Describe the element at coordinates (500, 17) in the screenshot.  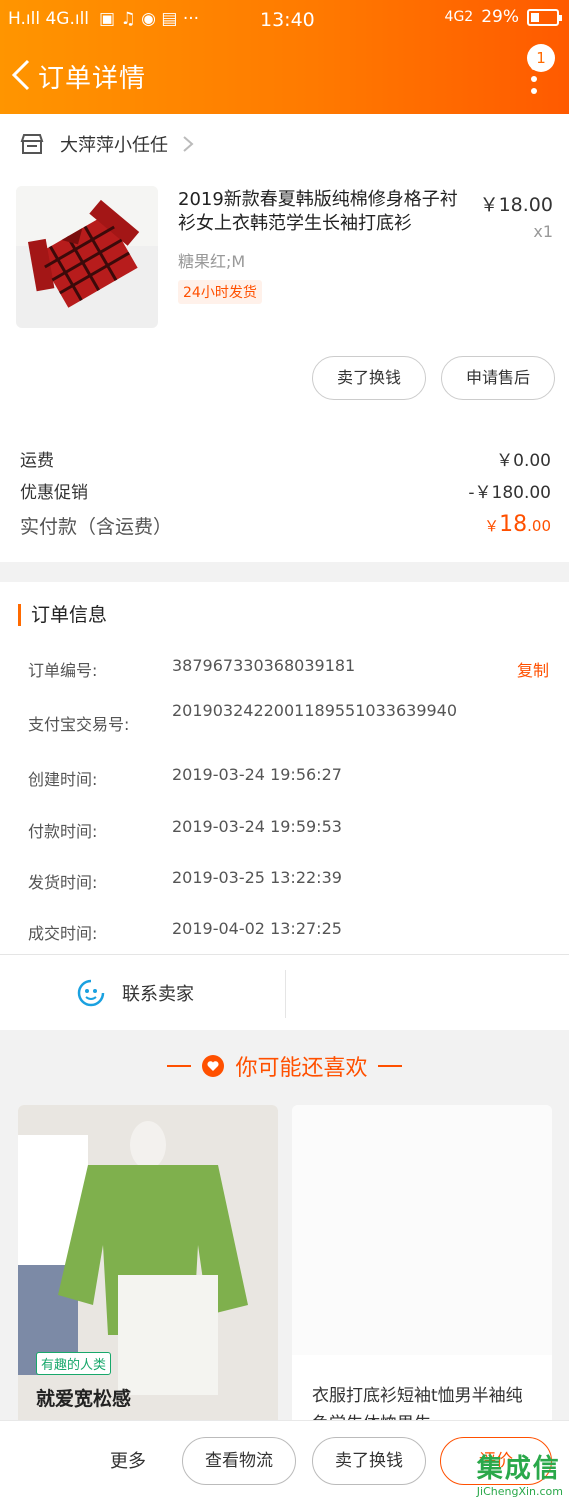
I see `battery-percent: 29%` at that location.